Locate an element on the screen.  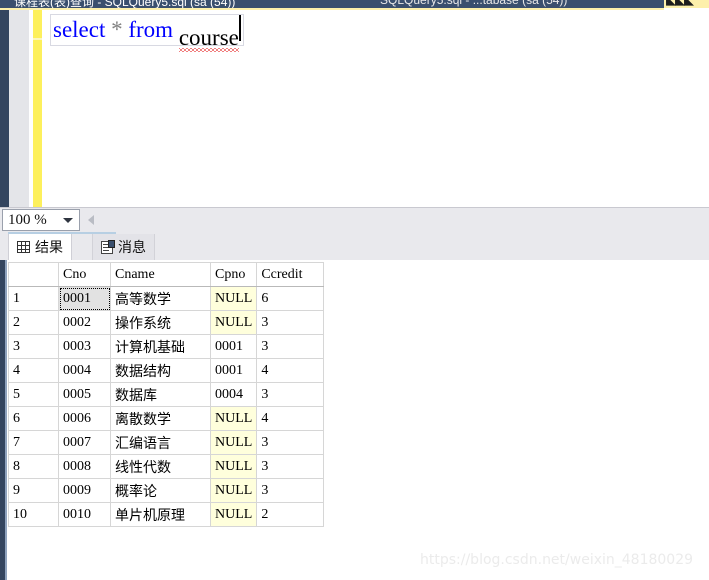
cell-cname: 高等数学 is located at coordinates (160, 298).